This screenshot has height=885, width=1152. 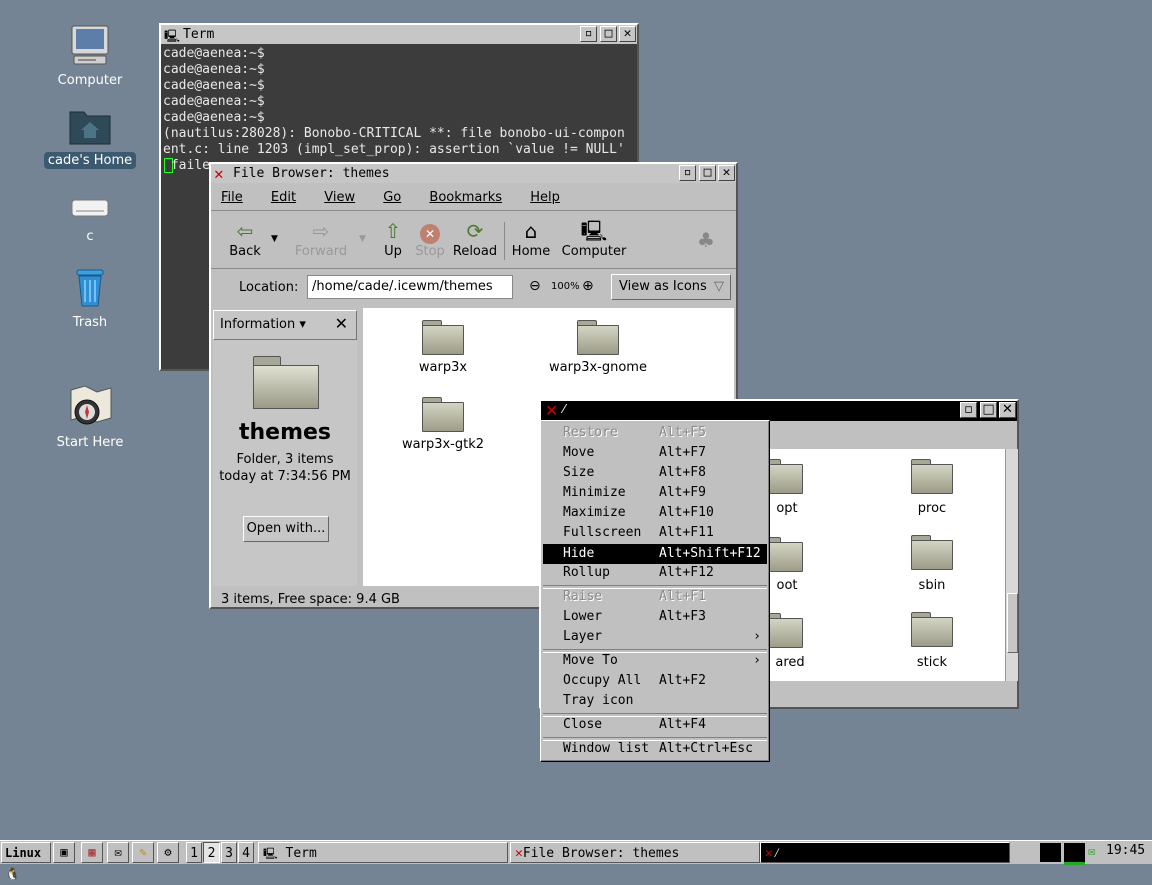 What do you see at coordinates (118, 852) in the screenshot?
I see `mail-icon: ✉` at bounding box center [118, 852].